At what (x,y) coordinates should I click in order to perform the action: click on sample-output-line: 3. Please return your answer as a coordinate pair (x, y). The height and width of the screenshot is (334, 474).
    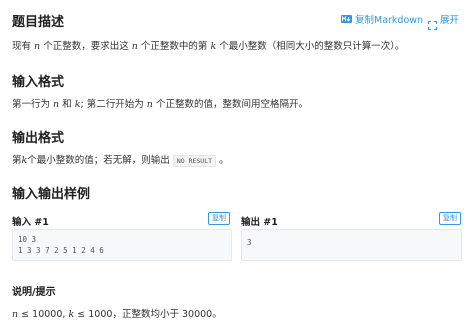
    Looking at the image, I should click on (249, 242).